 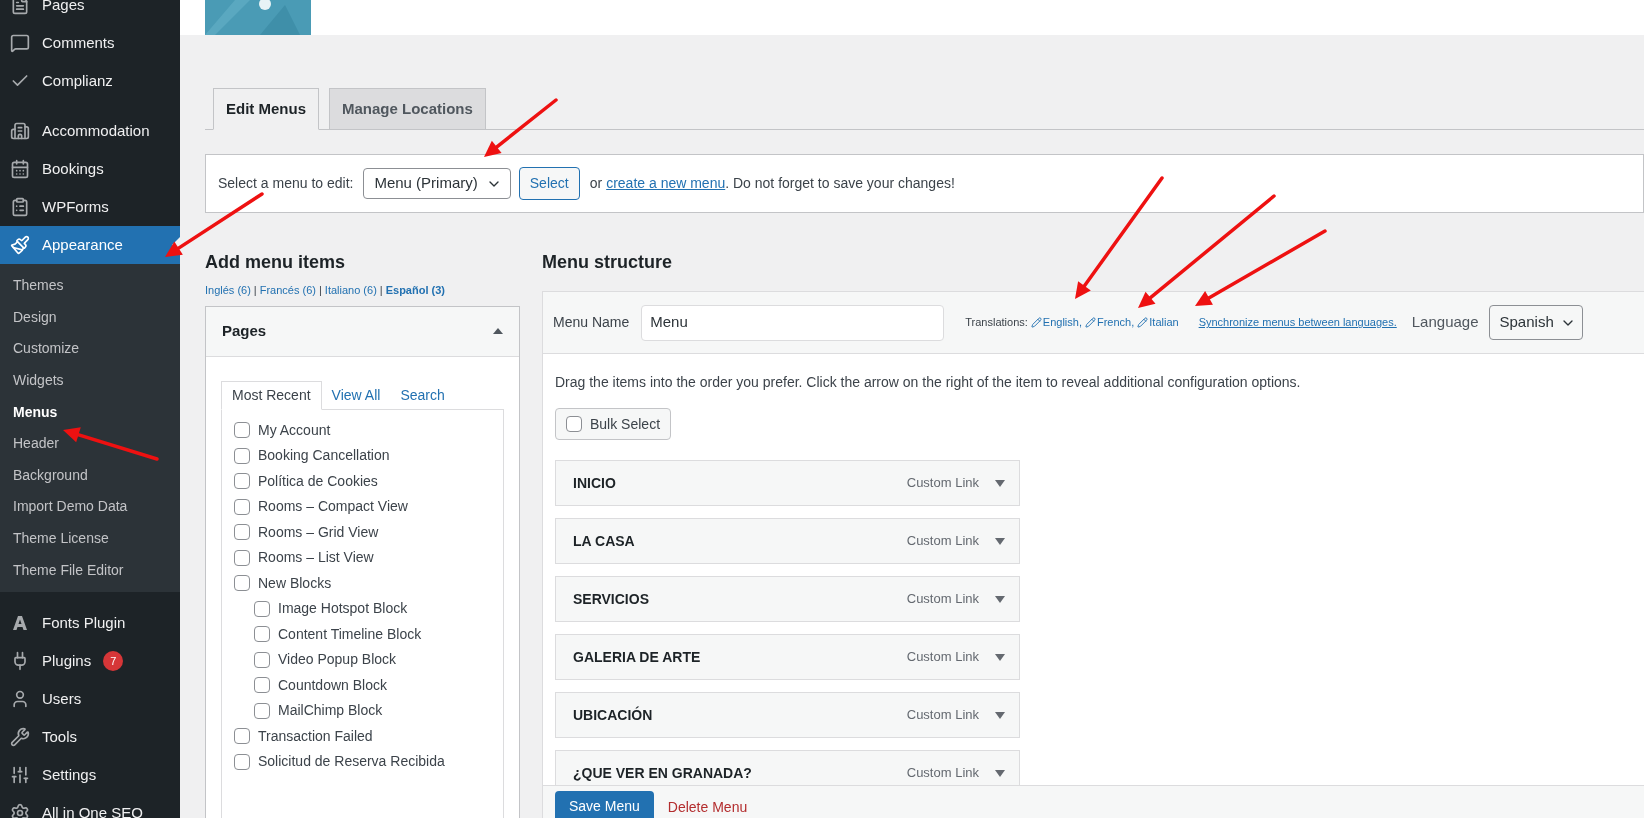 I want to click on nav-tab: Edit Menus, so click(x=266, y=109).